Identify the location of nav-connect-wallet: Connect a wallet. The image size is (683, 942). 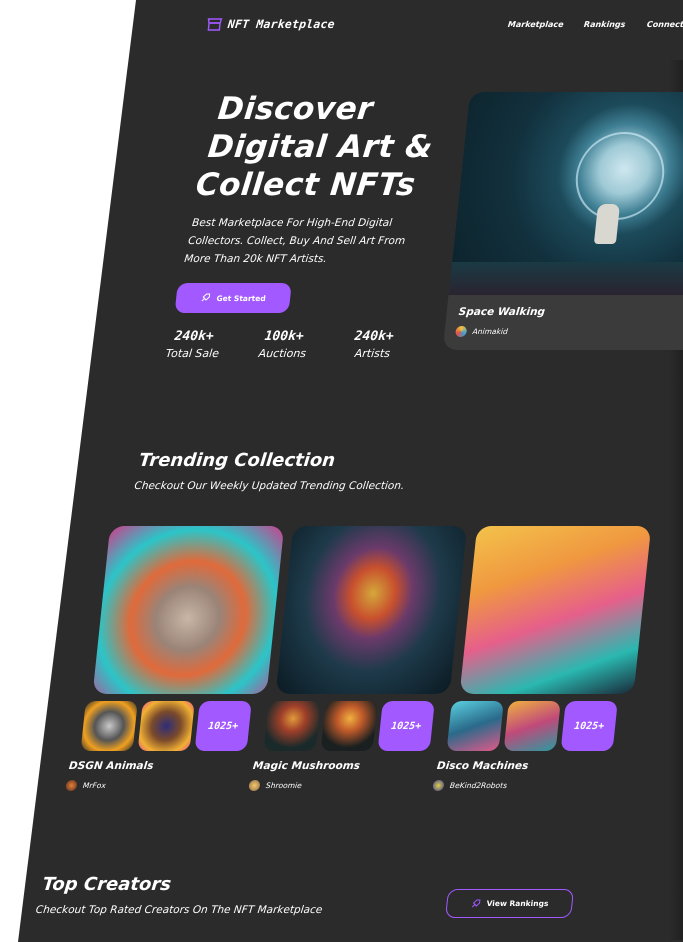
(664, 24).